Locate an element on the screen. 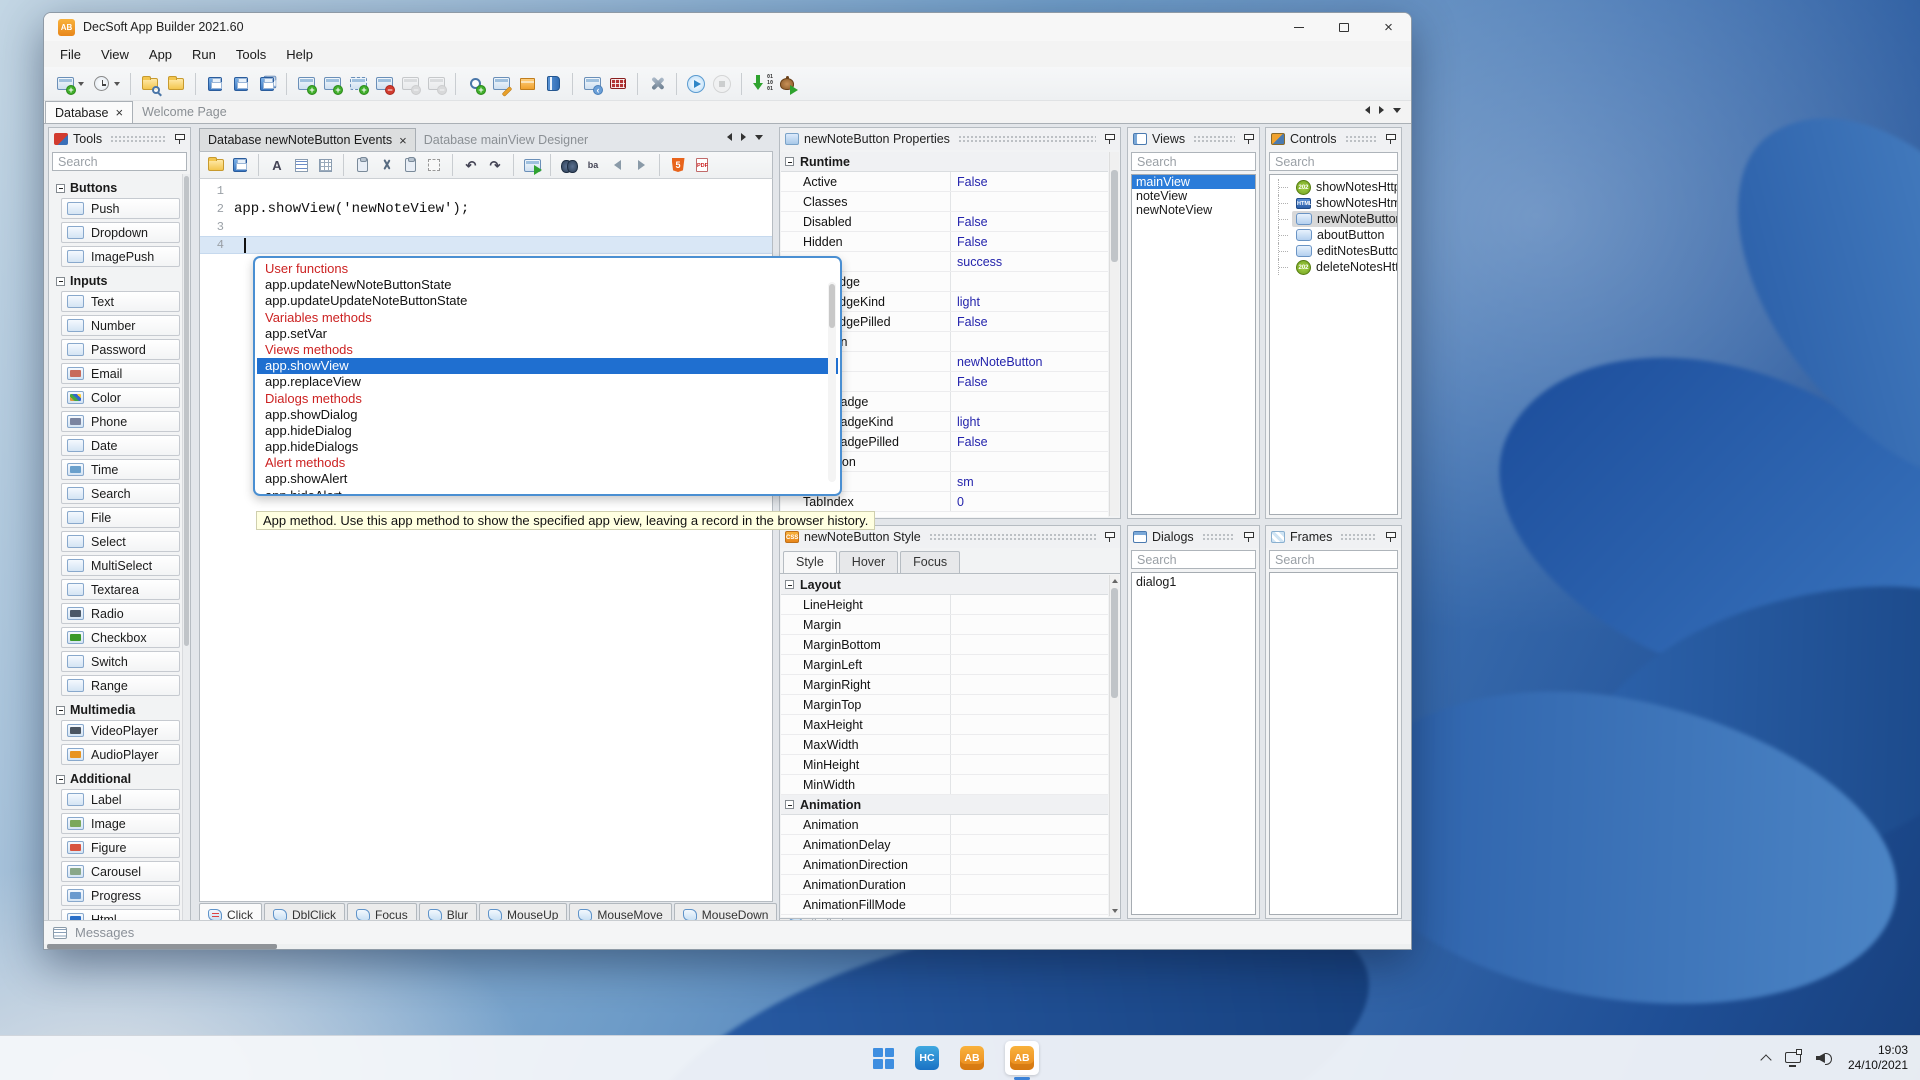 This screenshot has height=1080, width=1920. control-aboutbutton: aboutButton is located at coordinates (1333, 235).